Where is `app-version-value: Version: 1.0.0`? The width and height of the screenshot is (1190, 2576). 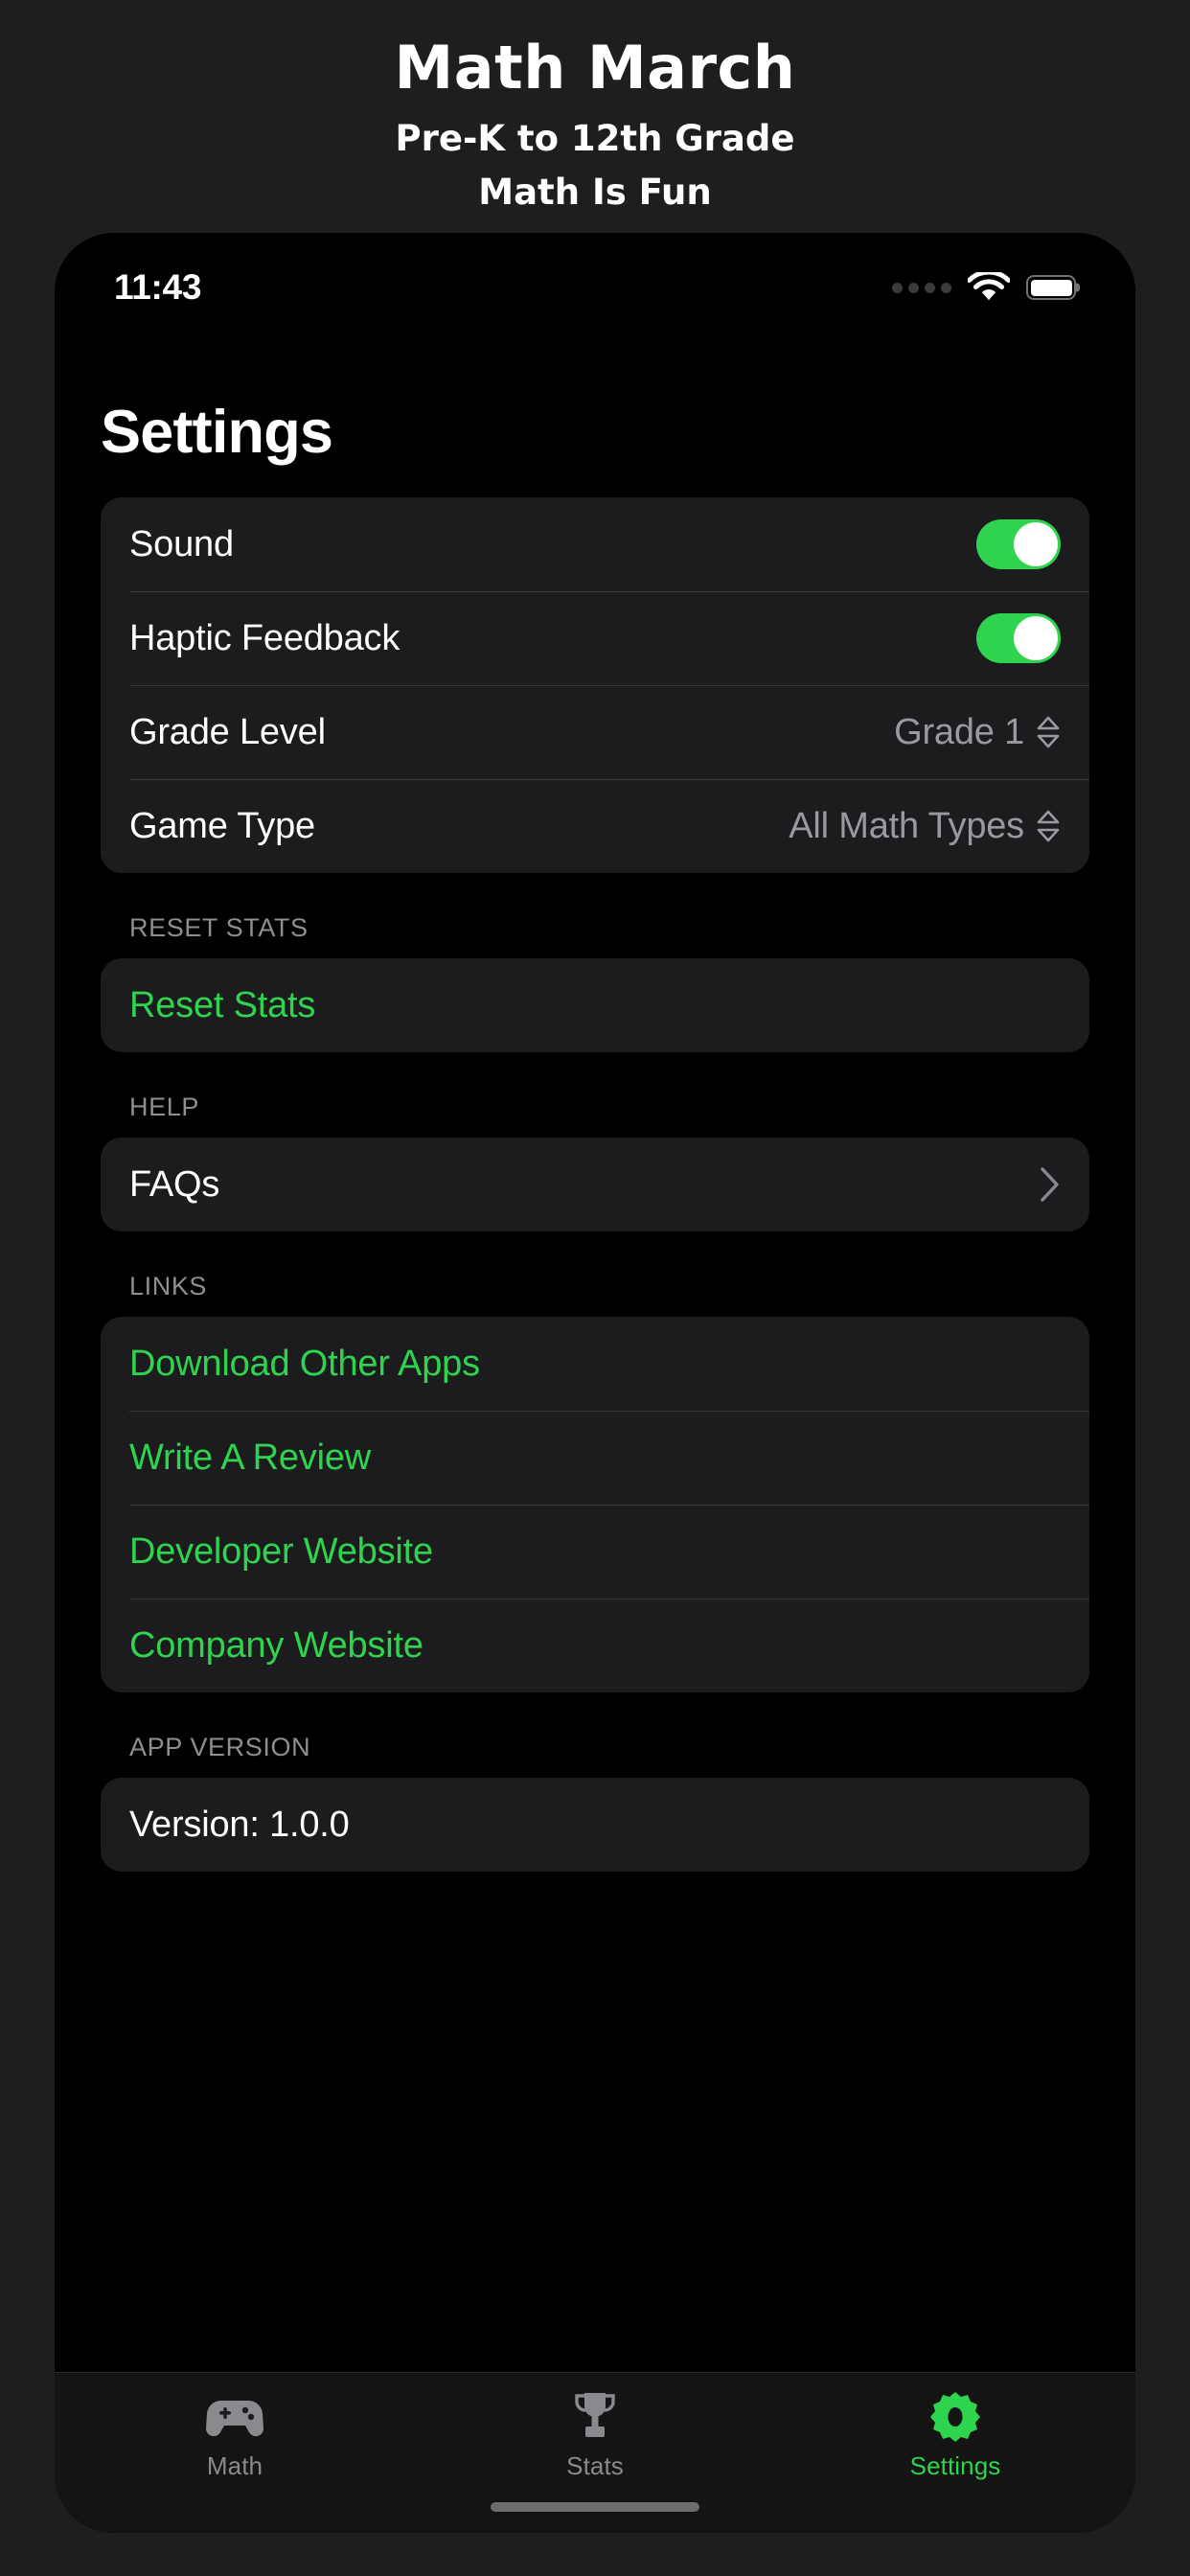 app-version-value: Version: 1.0.0 is located at coordinates (240, 1824).